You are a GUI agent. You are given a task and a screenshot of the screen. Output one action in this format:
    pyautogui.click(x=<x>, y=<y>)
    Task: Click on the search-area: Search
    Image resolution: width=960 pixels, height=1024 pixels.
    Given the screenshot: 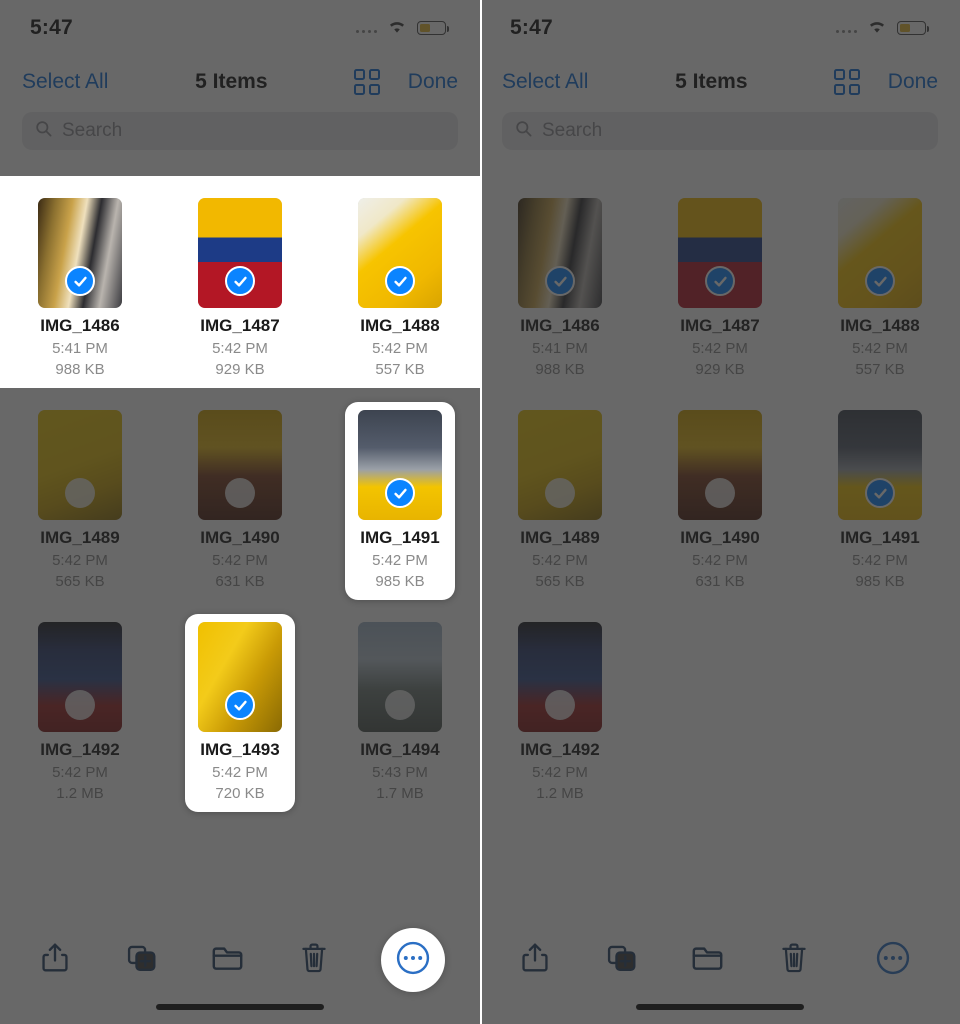 What is the action you would take?
    pyautogui.click(x=240, y=131)
    